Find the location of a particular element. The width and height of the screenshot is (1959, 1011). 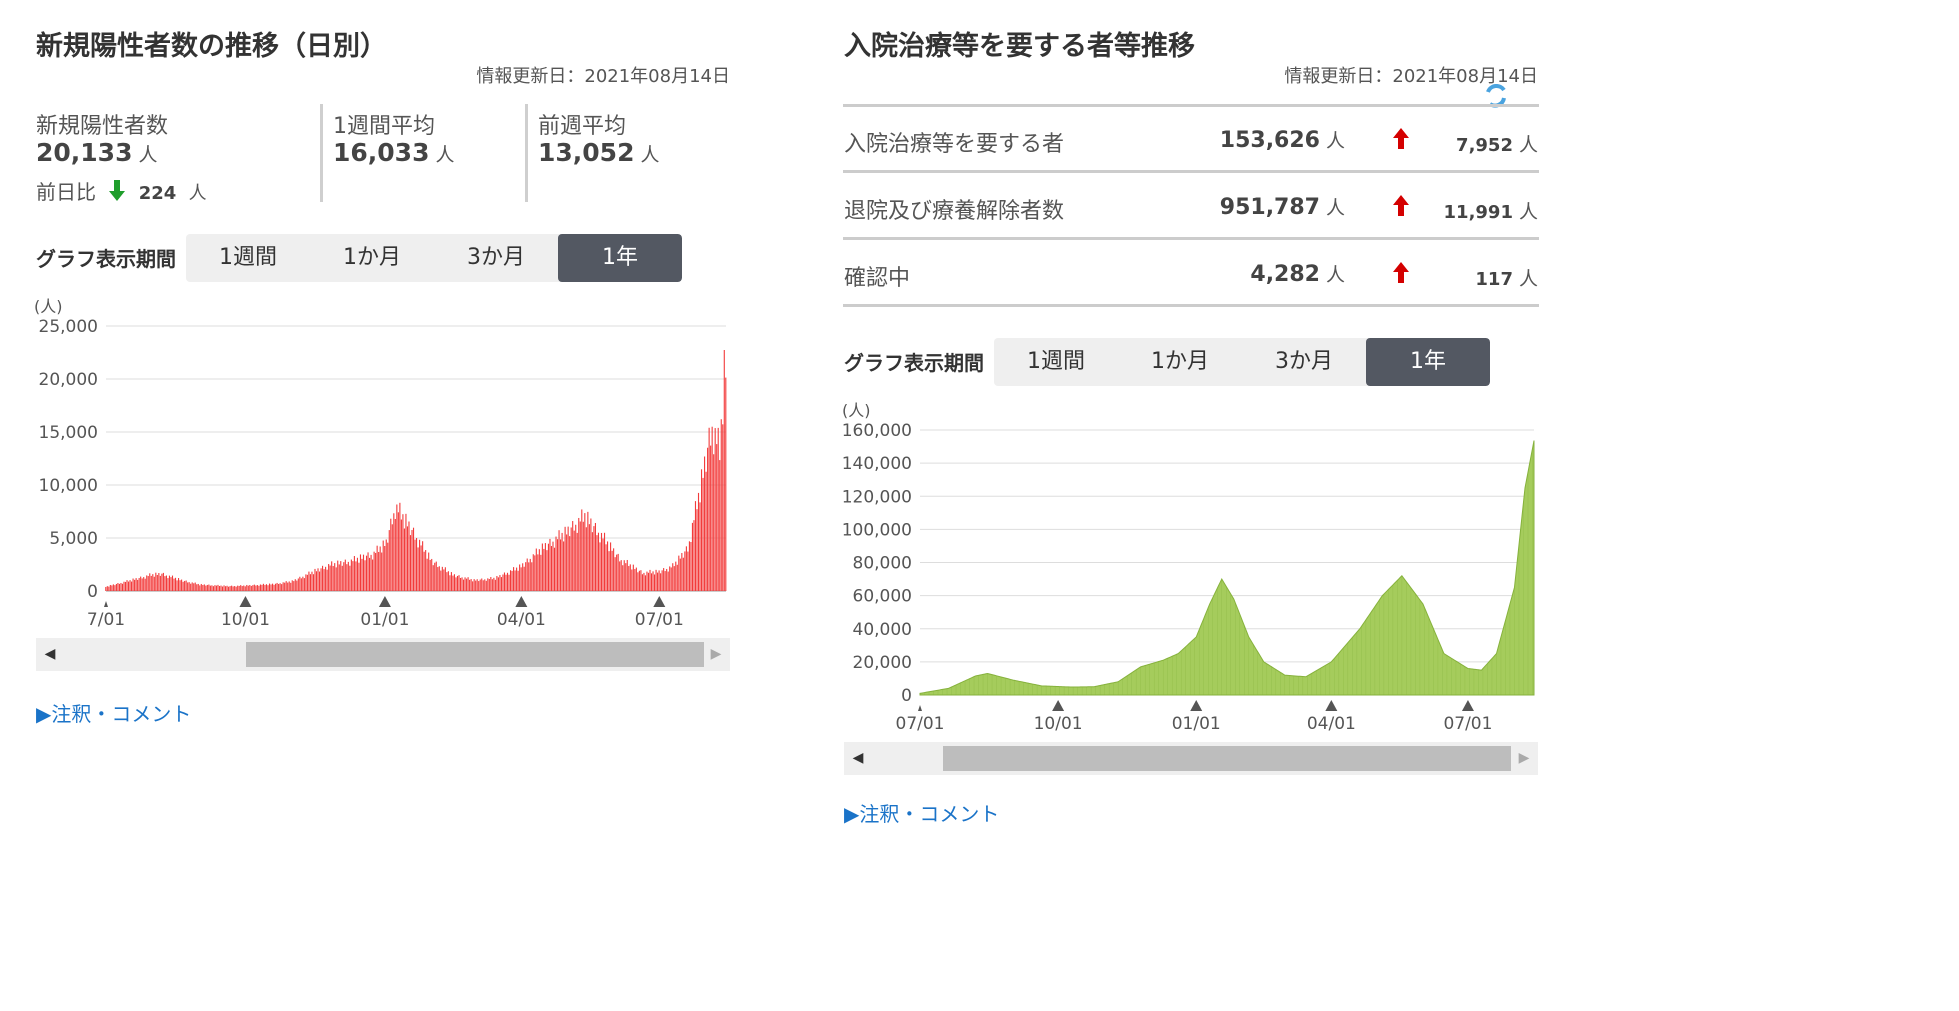

y-tick-label: 5,000 is located at coordinates (73, 539).